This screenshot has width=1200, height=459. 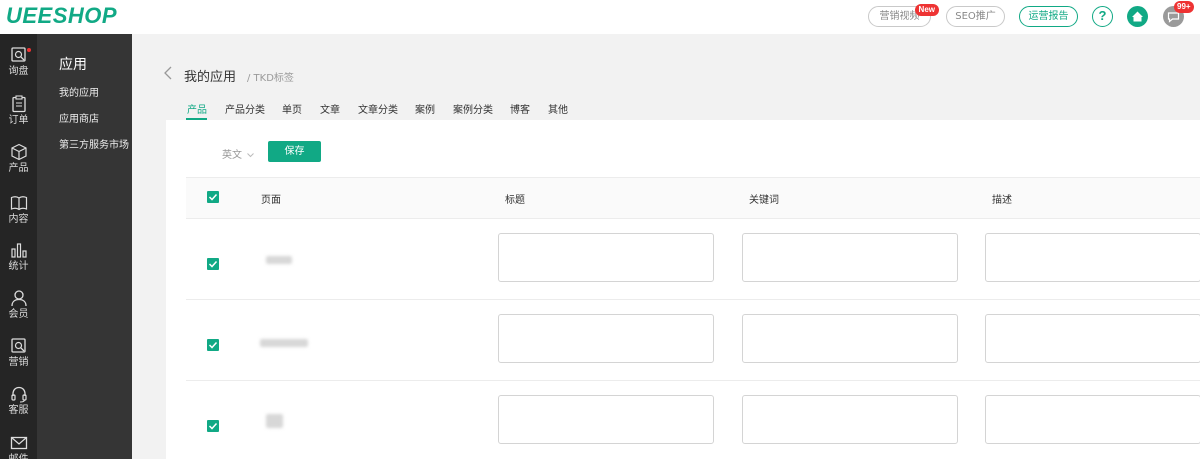 I want to click on sidebar-item-marketing: 营销, so click(x=18, y=360).